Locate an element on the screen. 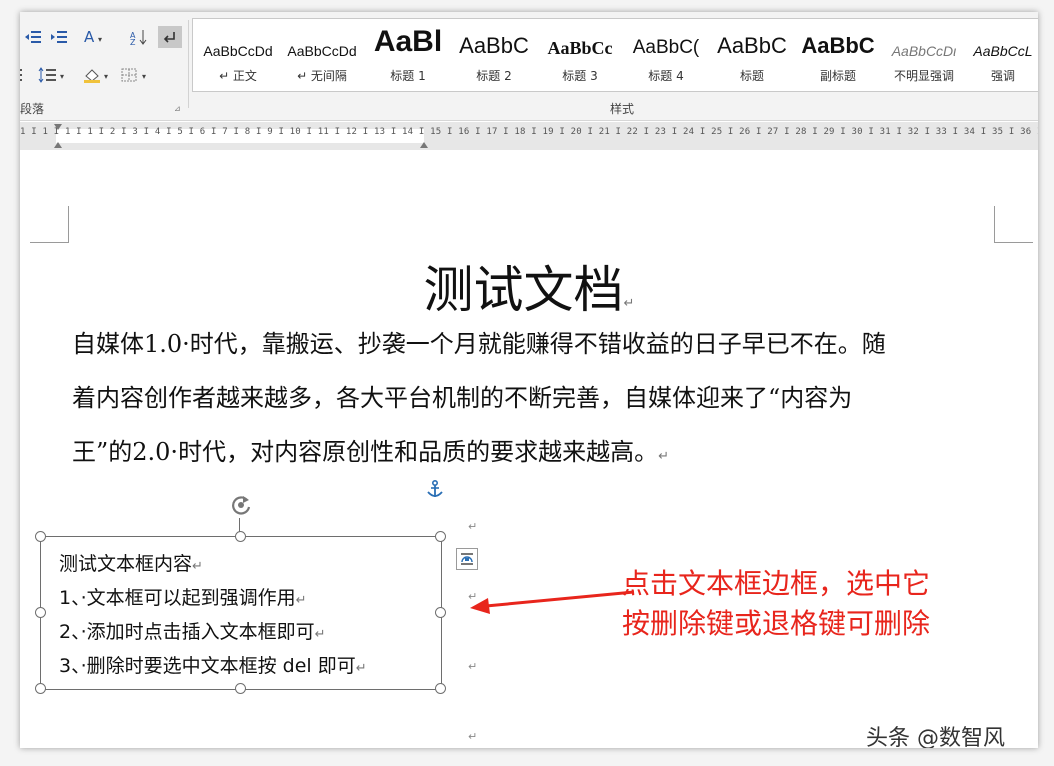 This screenshot has width=1054, height=766. style-heading-2: AaBbC 标题 2 is located at coordinates (494, 55).